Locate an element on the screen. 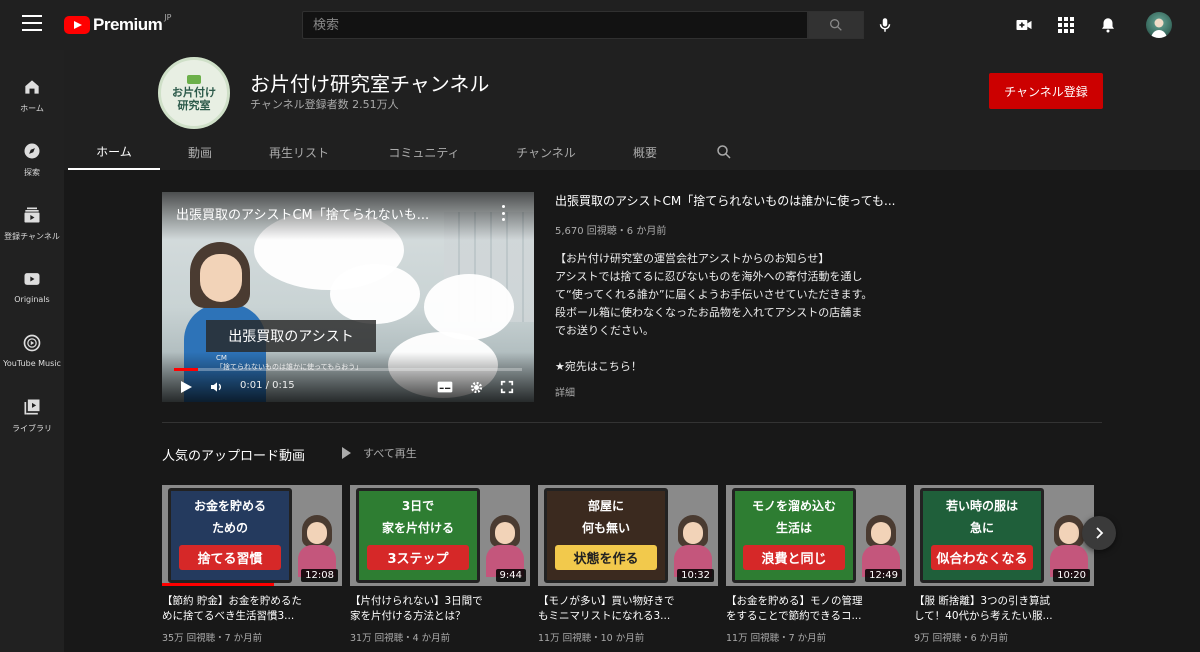 This screenshot has width=1200, height=652. thumbnail-text-card: モノを溜め込む 生活は 浪費と同じ is located at coordinates (794, 535).